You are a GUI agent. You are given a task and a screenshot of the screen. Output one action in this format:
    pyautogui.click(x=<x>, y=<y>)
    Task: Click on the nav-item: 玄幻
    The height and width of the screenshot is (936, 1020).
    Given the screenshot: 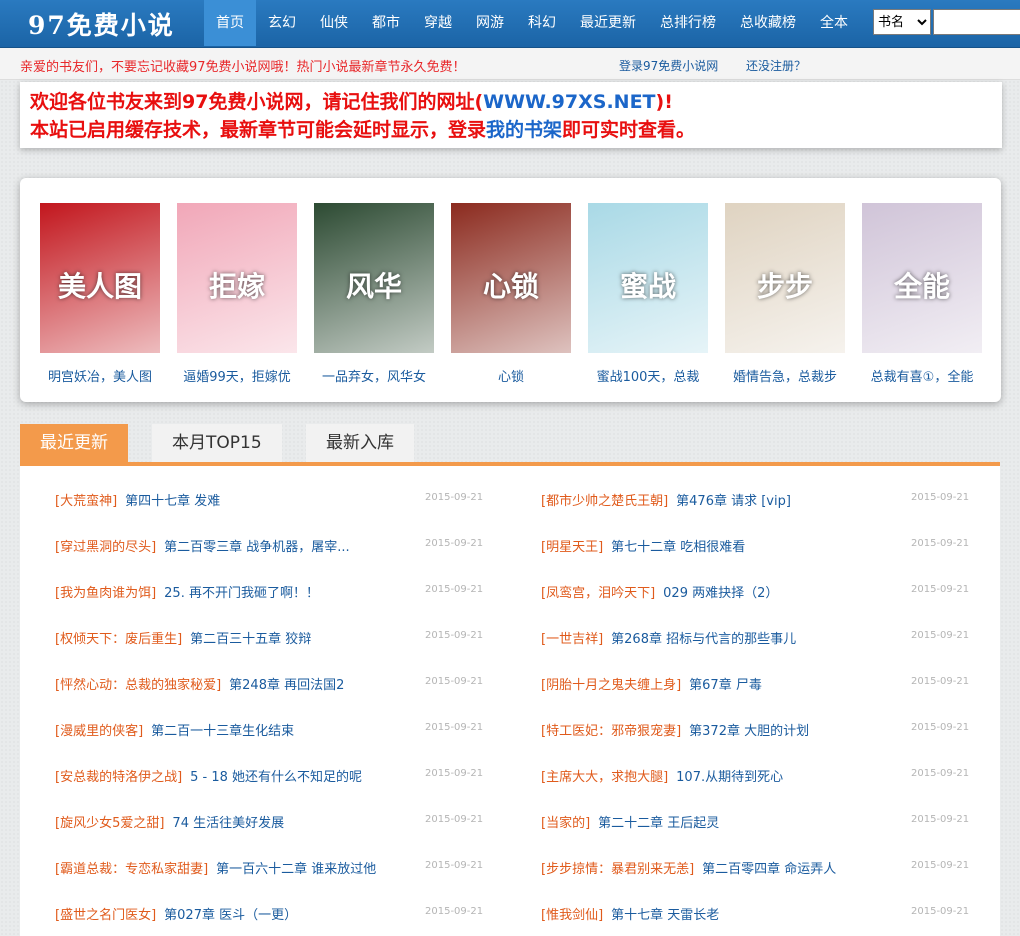 What is the action you would take?
    pyautogui.click(x=282, y=23)
    